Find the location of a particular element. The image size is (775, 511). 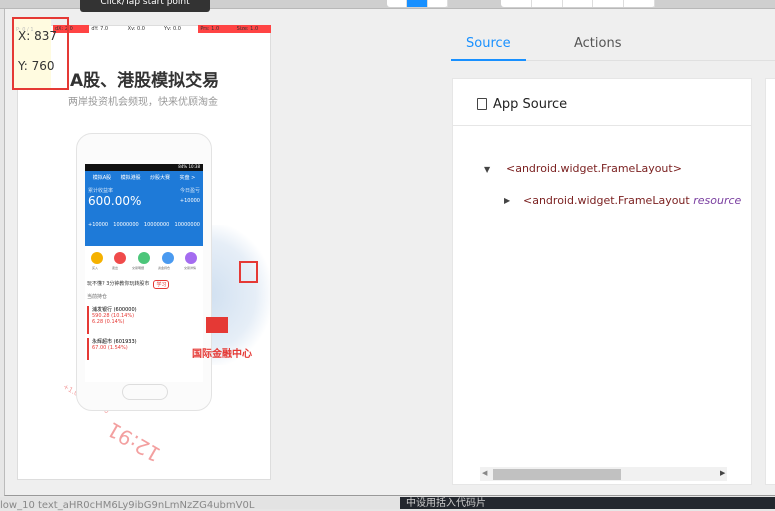

tree-node: <android.widget.FrameLayout> is located at coordinates (594, 168).